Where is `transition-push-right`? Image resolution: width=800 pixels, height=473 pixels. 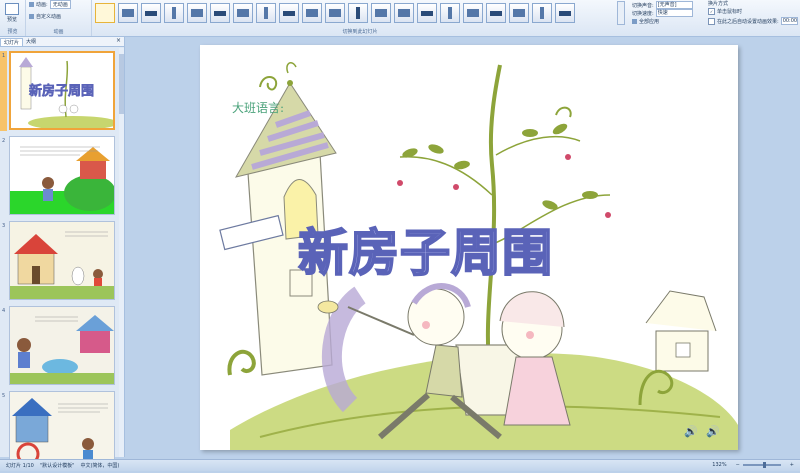 transition-push-right is located at coordinates (404, 13).